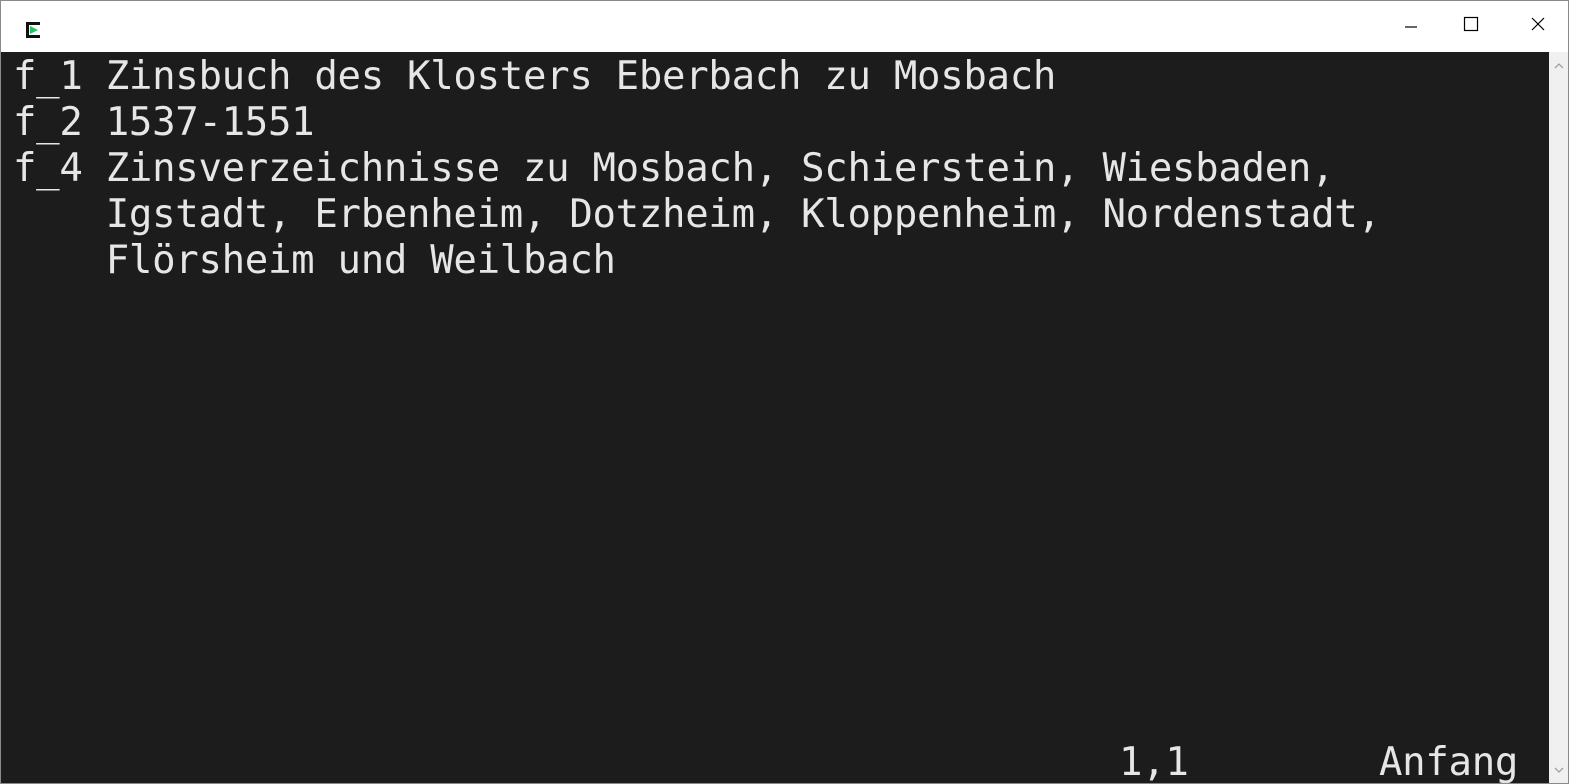 The image size is (1569, 784). What do you see at coordinates (1449, 762) in the screenshot?
I see `scroll-position-indicator: Anfang` at bounding box center [1449, 762].